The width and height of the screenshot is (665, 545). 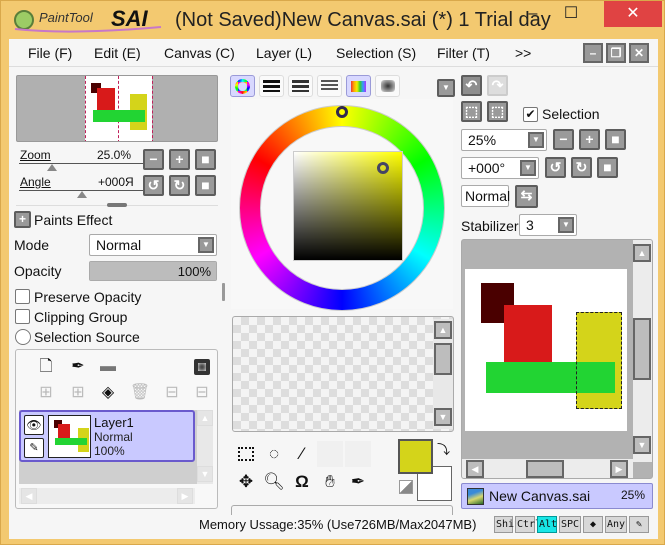 What do you see at coordinates (563, 139) in the screenshot?
I see `canvas-zoom-out-button: −` at bounding box center [563, 139].